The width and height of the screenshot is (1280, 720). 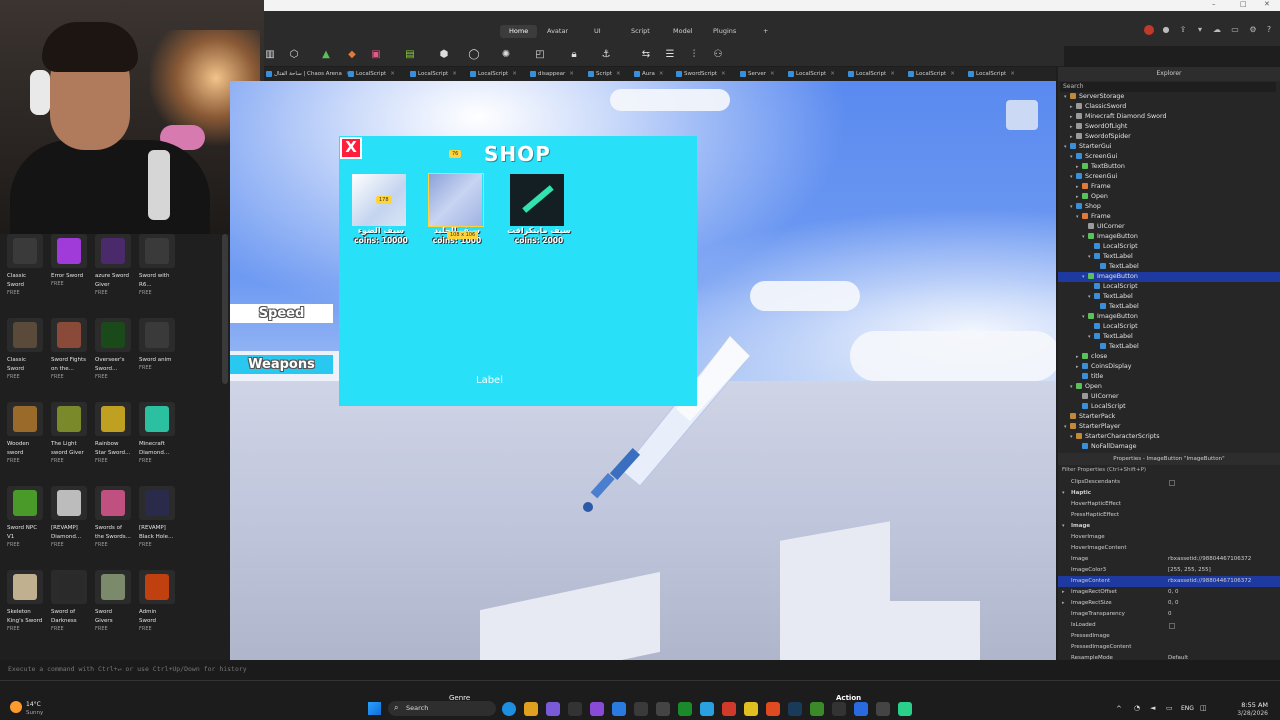 I want to click on team-icon: ⚇, so click(x=718, y=55).